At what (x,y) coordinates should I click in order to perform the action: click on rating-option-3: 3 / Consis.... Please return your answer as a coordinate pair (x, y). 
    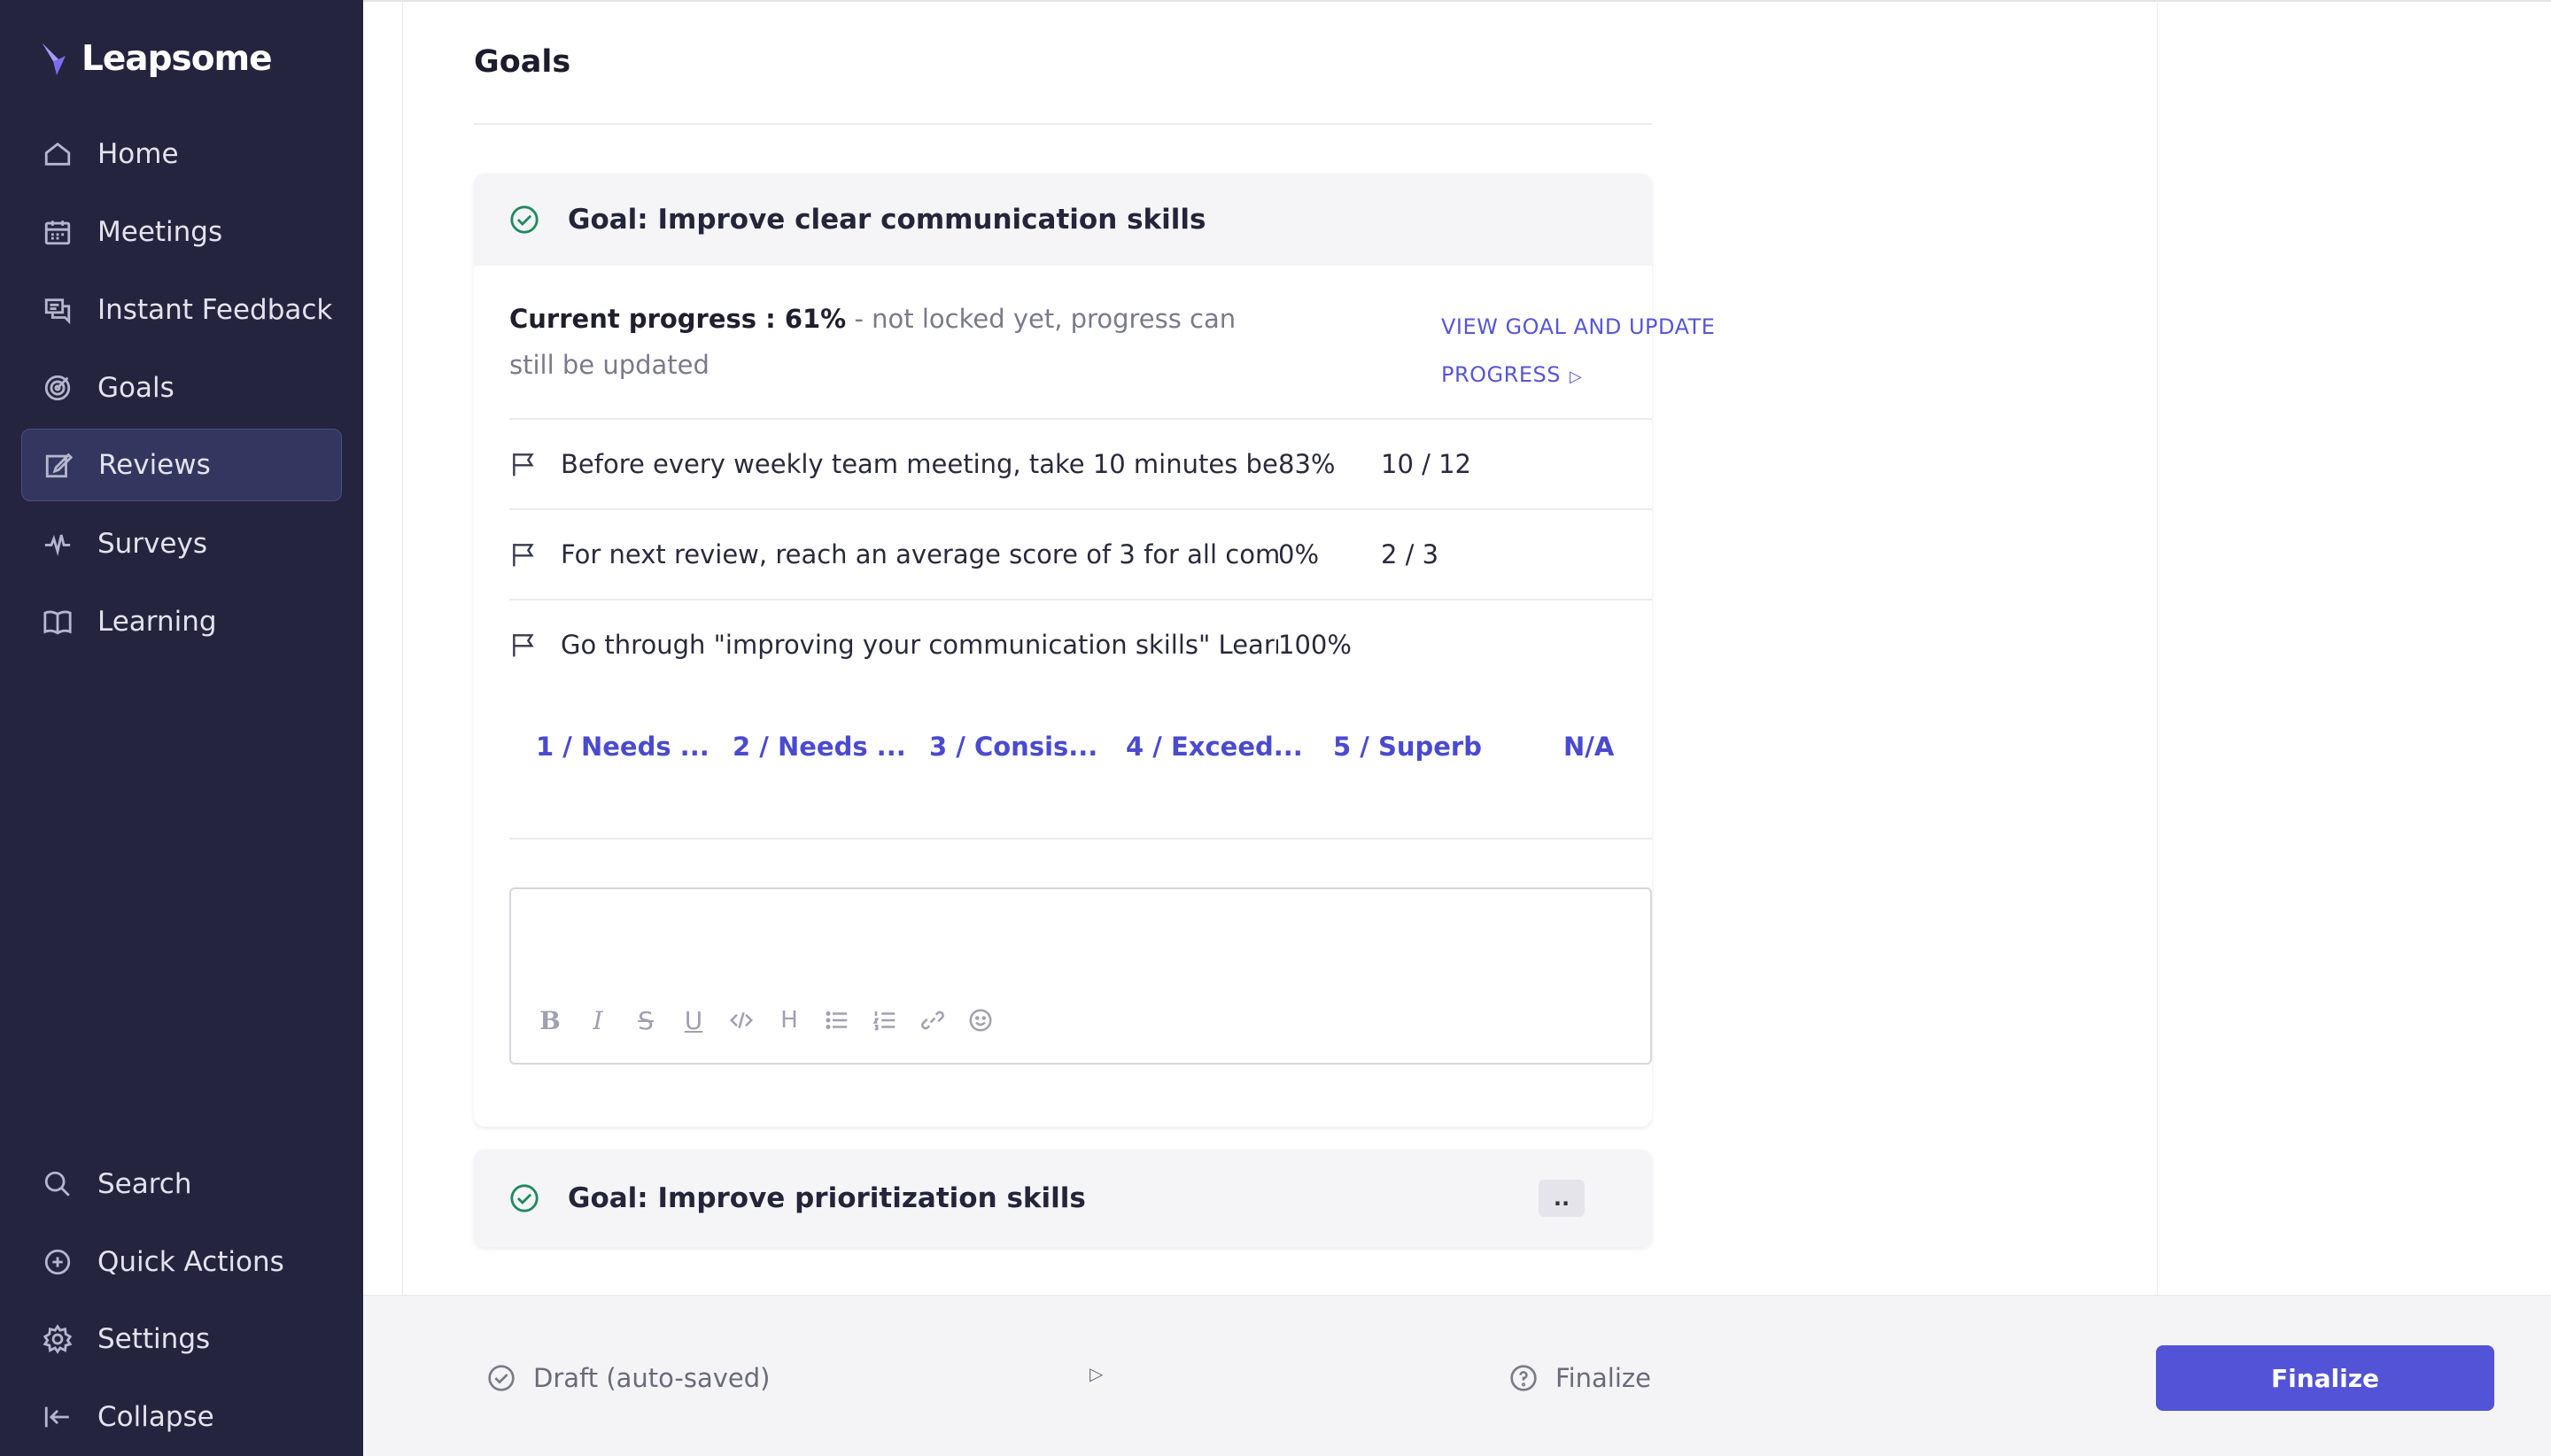
    Looking at the image, I should click on (1013, 747).